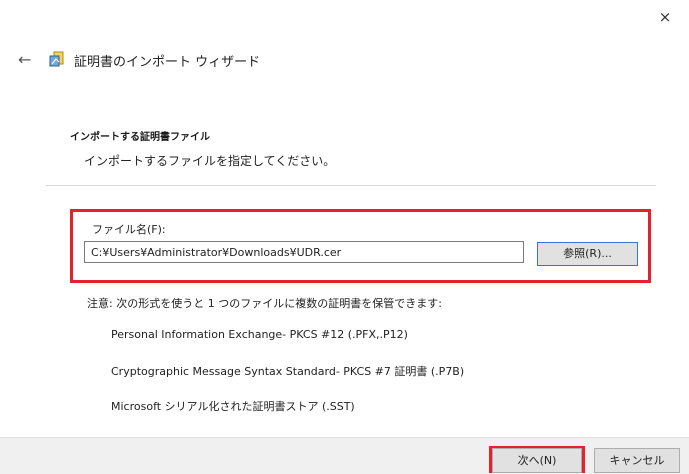 Image resolution: width=689 pixels, height=474 pixels. What do you see at coordinates (129, 229) in the screenshot?
I see `file-name-label: ファイル名(F):` at bounding box center [129, 229].